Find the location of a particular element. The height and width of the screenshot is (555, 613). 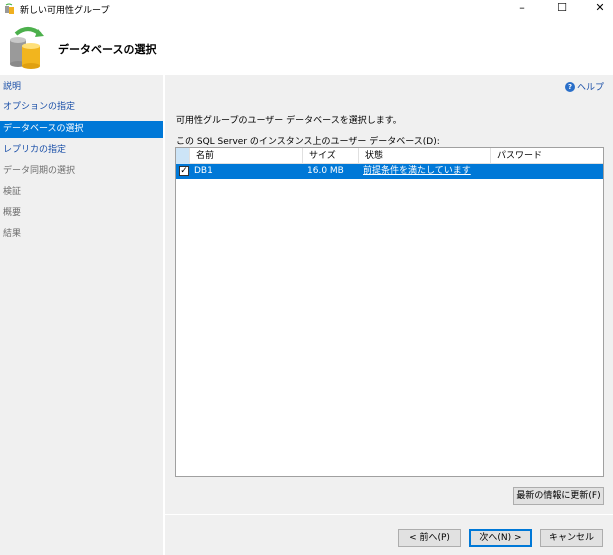

select-all-header is located at coordinates (183, 156).